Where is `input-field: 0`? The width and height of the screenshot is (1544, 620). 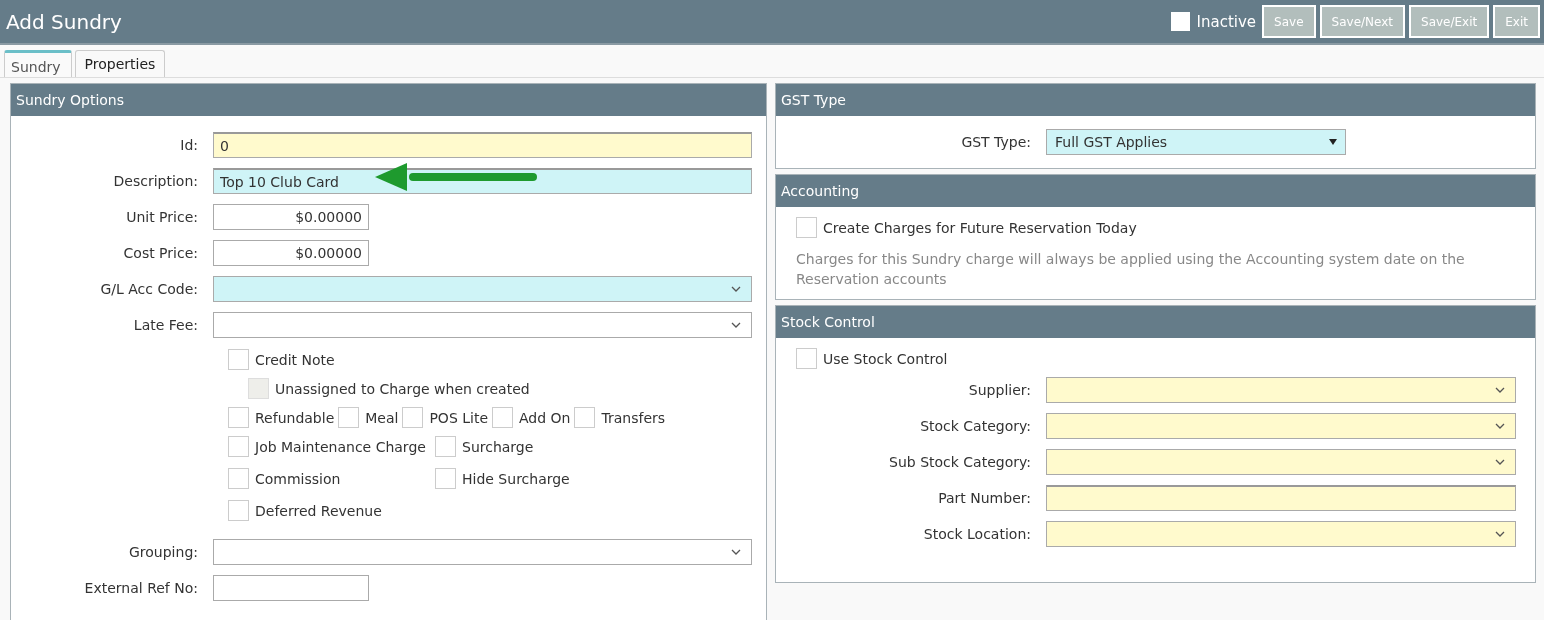
input-field: 0 is located at coordinates (482, 145).